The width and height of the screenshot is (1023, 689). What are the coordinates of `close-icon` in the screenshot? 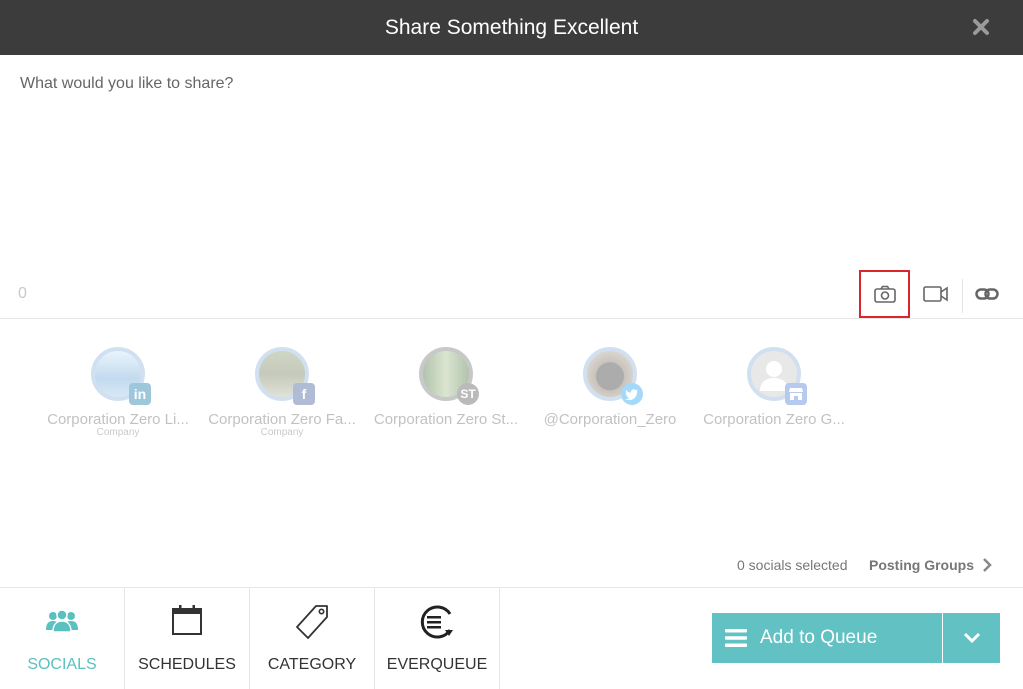 It's located at (981, 27).